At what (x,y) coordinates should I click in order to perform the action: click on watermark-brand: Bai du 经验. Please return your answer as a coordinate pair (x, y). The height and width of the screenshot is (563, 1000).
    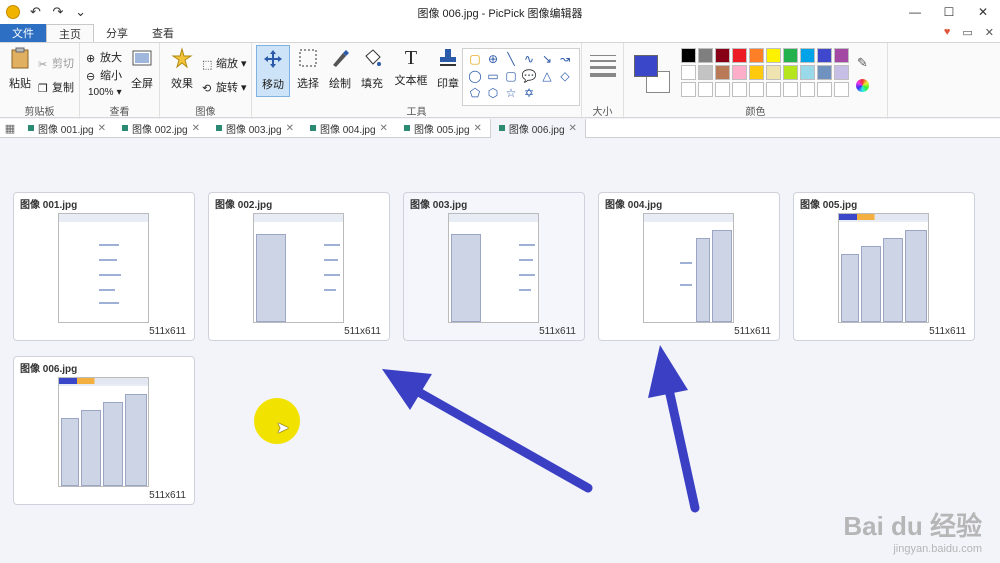
    Looking at the image, I should click on (912, 526).